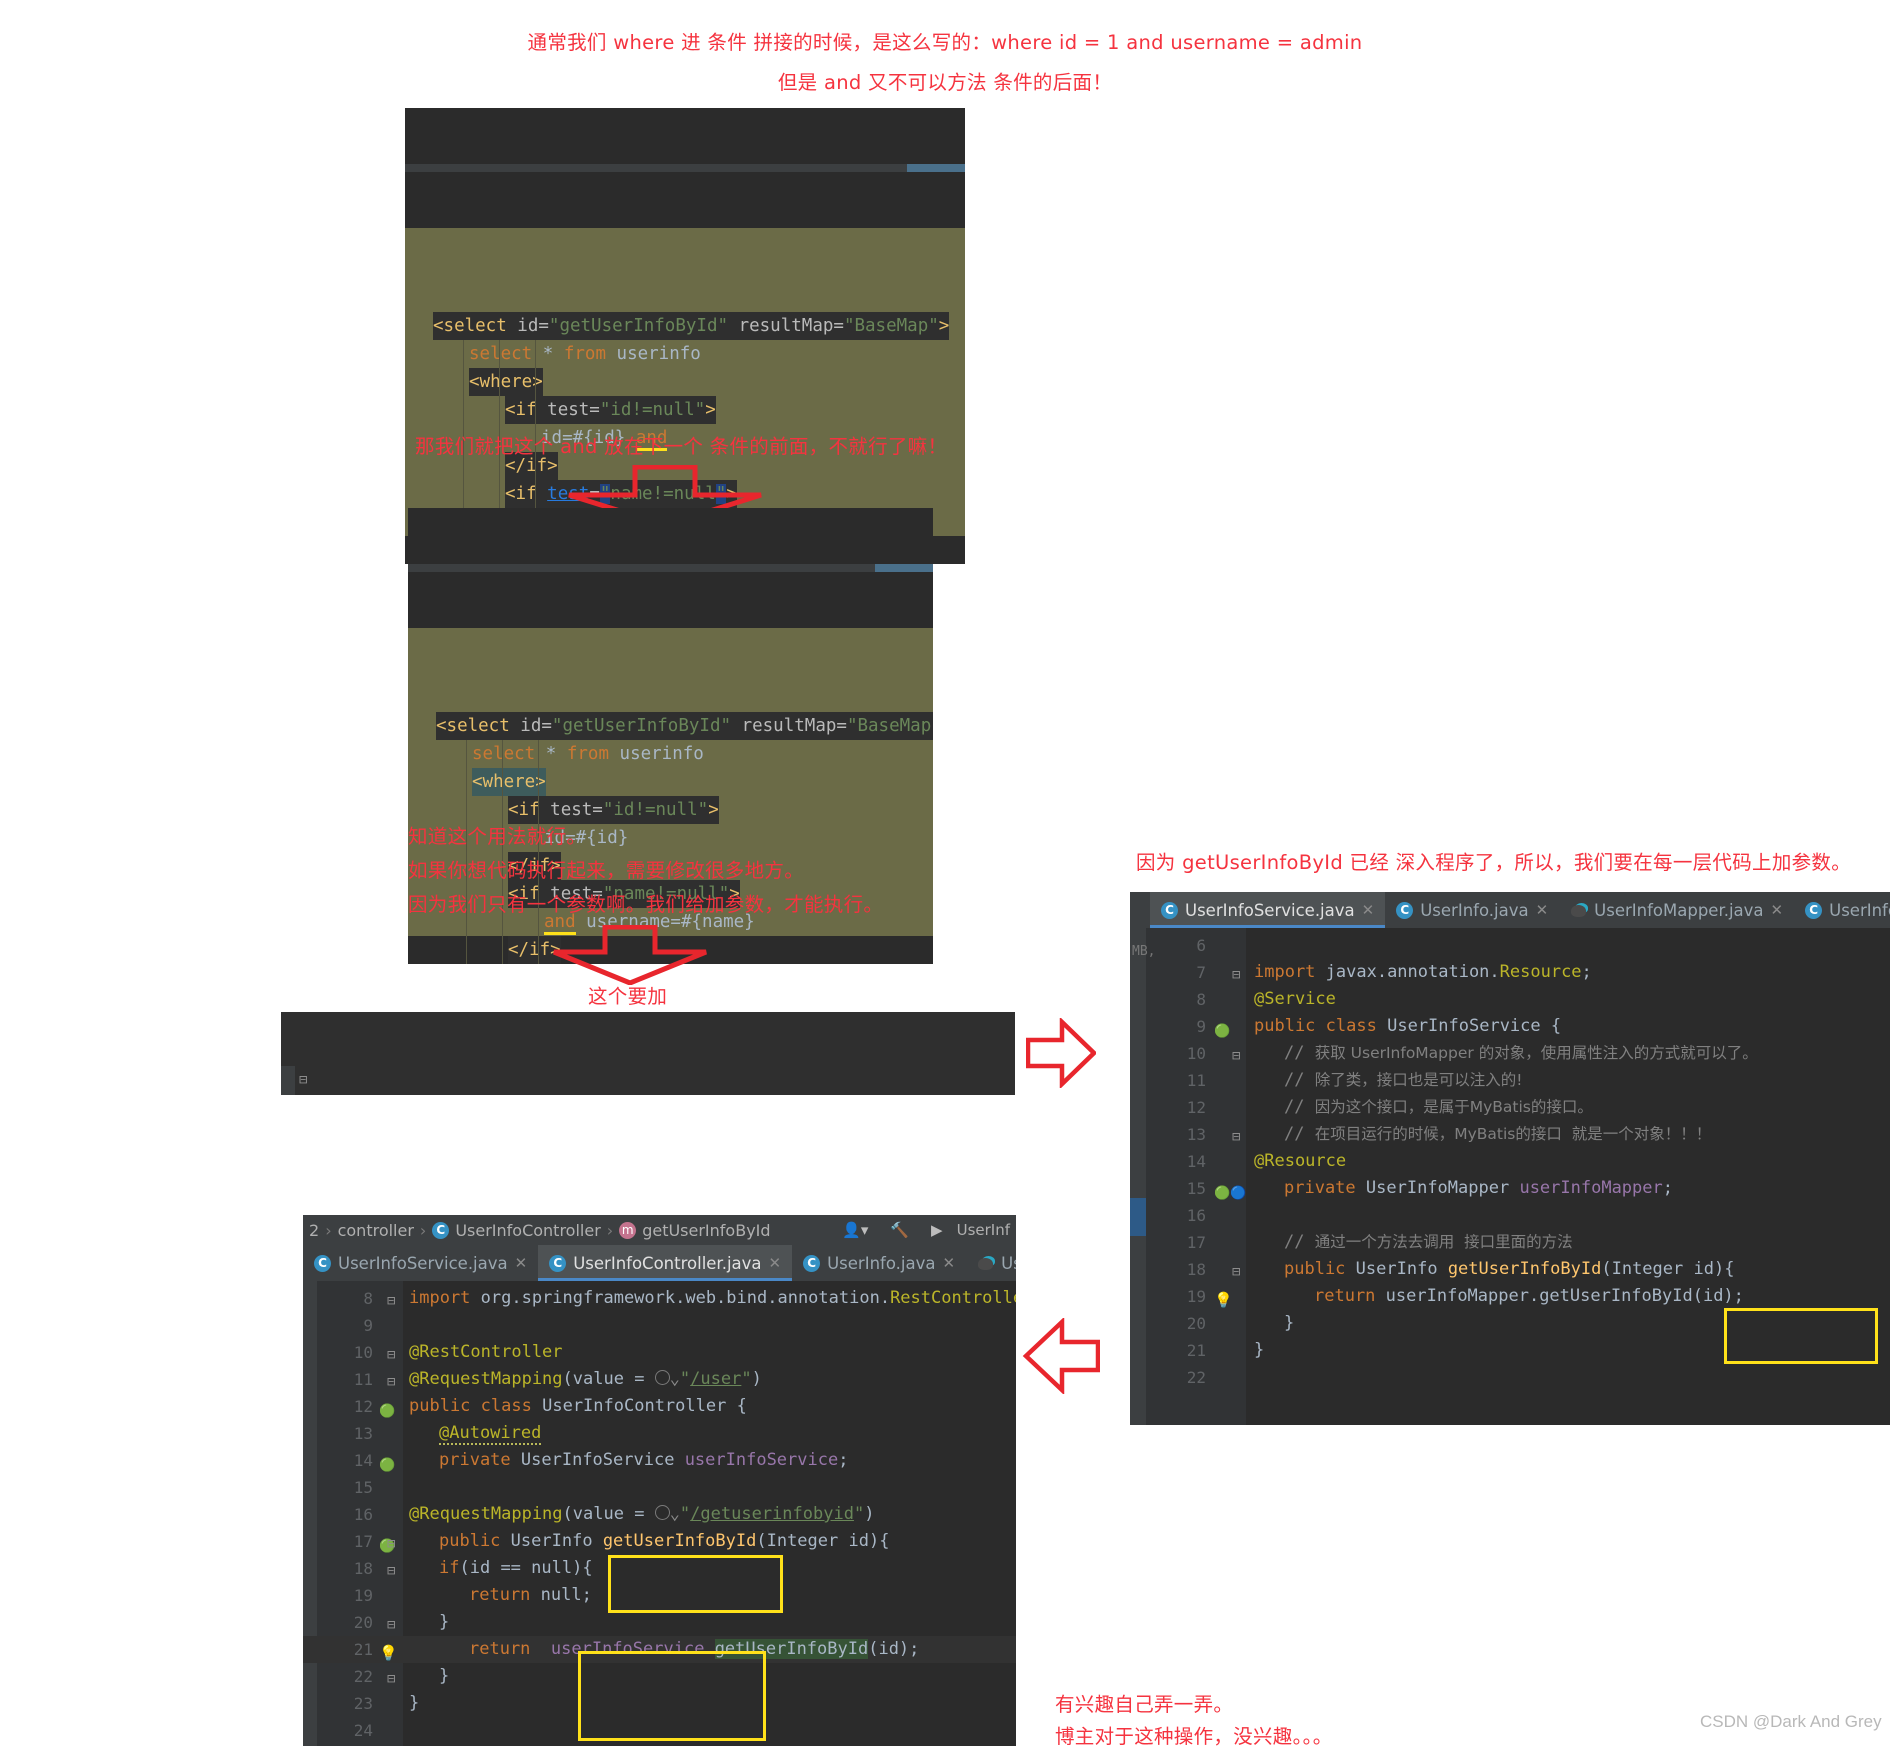 The height and width of the screenshot is (1752, 1890). I want to click on editor-tab: UserInfoController.java ✕, so click(665, 1263).